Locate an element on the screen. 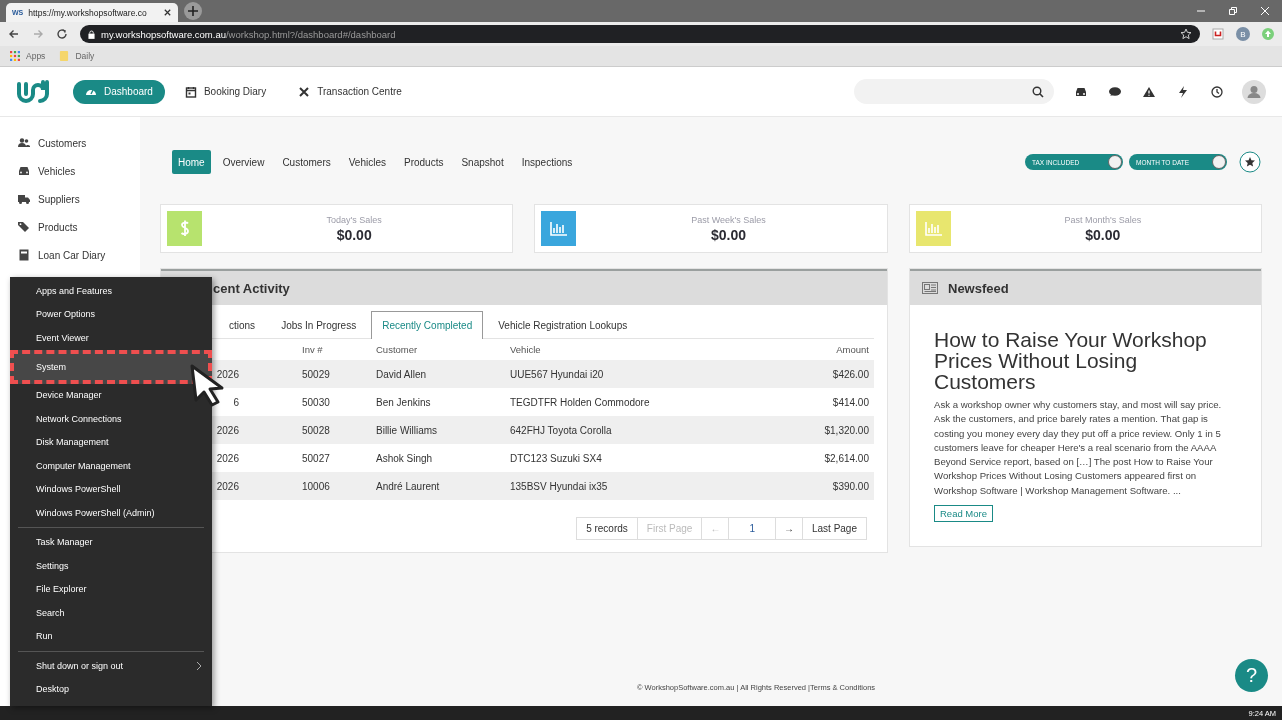 The height and width of the screenshot is (720, 1282). activity-tab: ctions is located at coordinates (242, 325).